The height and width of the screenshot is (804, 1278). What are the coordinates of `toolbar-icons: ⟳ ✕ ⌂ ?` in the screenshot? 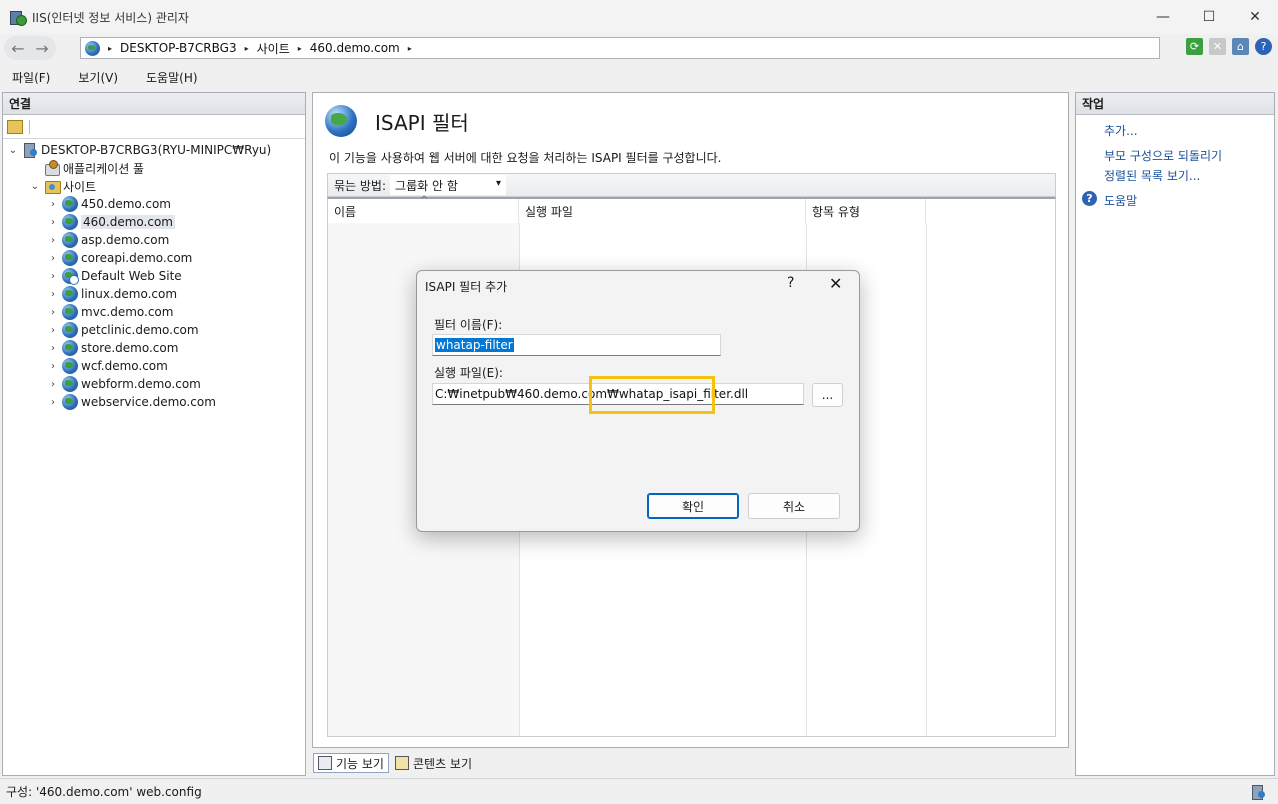 It's located at (1229, 46).